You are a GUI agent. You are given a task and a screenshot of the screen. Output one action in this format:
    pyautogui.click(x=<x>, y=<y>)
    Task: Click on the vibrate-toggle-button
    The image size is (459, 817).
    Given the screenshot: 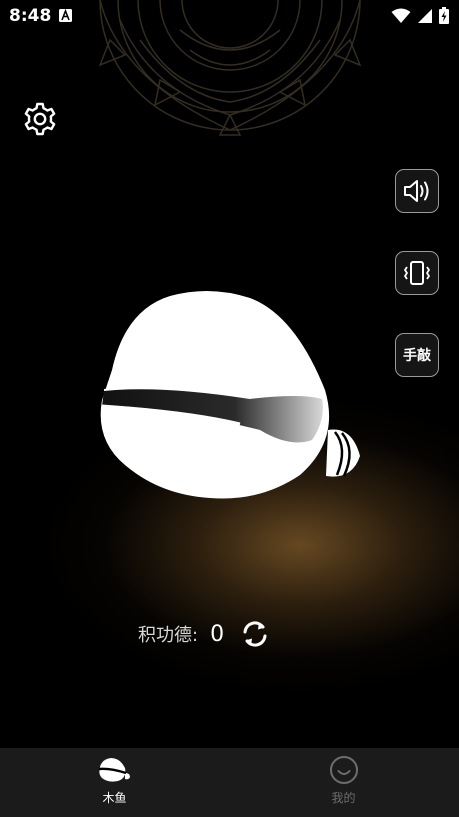 What is the action you would take?
    pyautogui.click(x=417, y=273)
    